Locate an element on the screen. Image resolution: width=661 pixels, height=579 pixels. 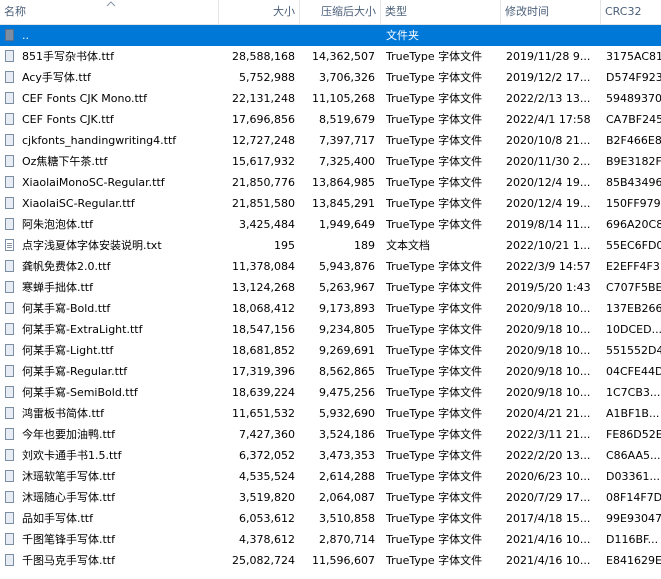
file-compressed-size: 3,510,858 is located at coordinates (347, 518).